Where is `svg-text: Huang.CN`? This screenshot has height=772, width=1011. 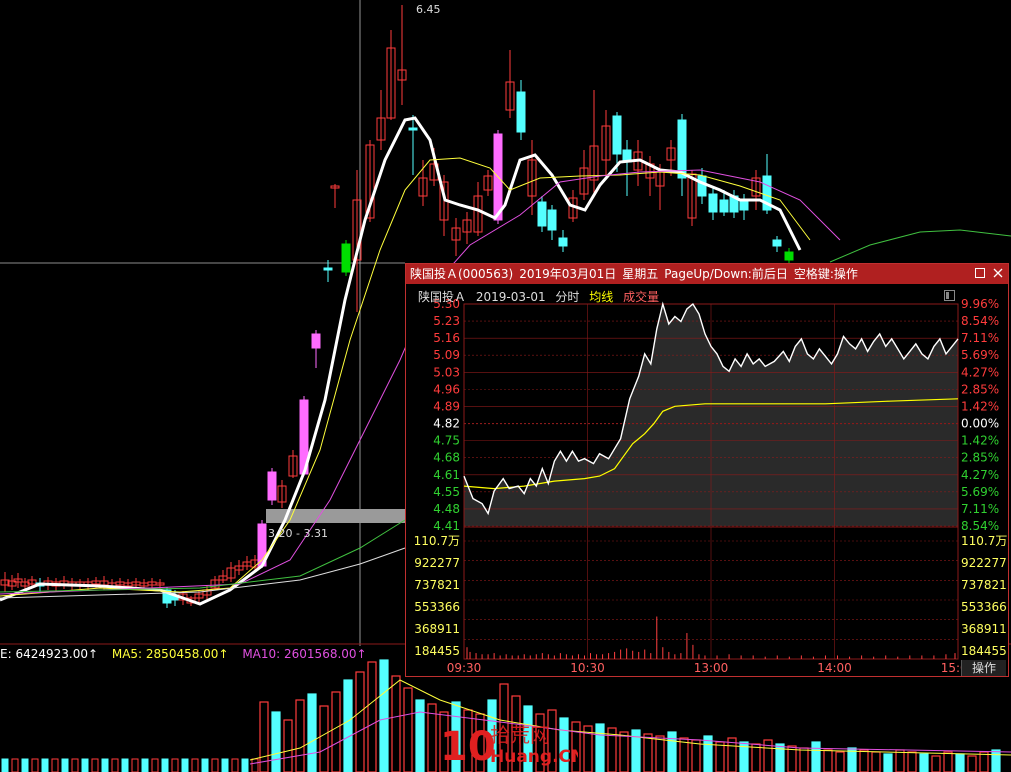 svg-text: Huang.CN is located at coordinates (534, 757).